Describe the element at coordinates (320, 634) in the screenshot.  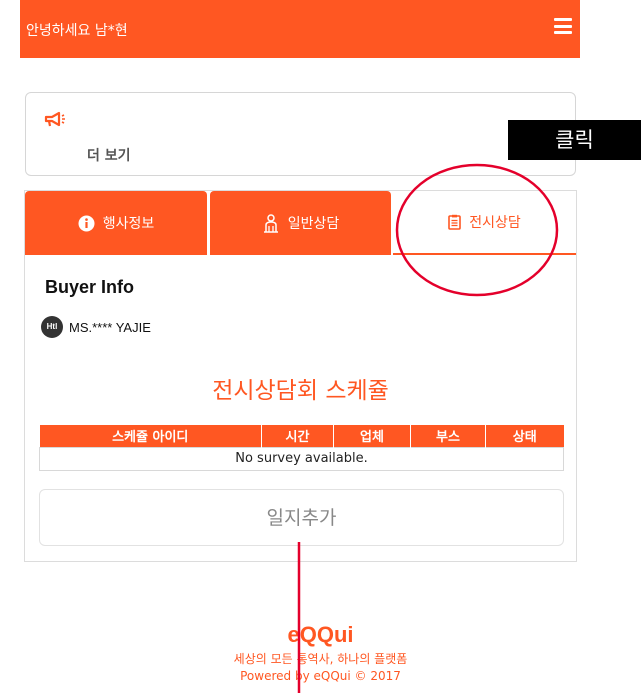
I see `eqqui-logo: eQQui` at that location.